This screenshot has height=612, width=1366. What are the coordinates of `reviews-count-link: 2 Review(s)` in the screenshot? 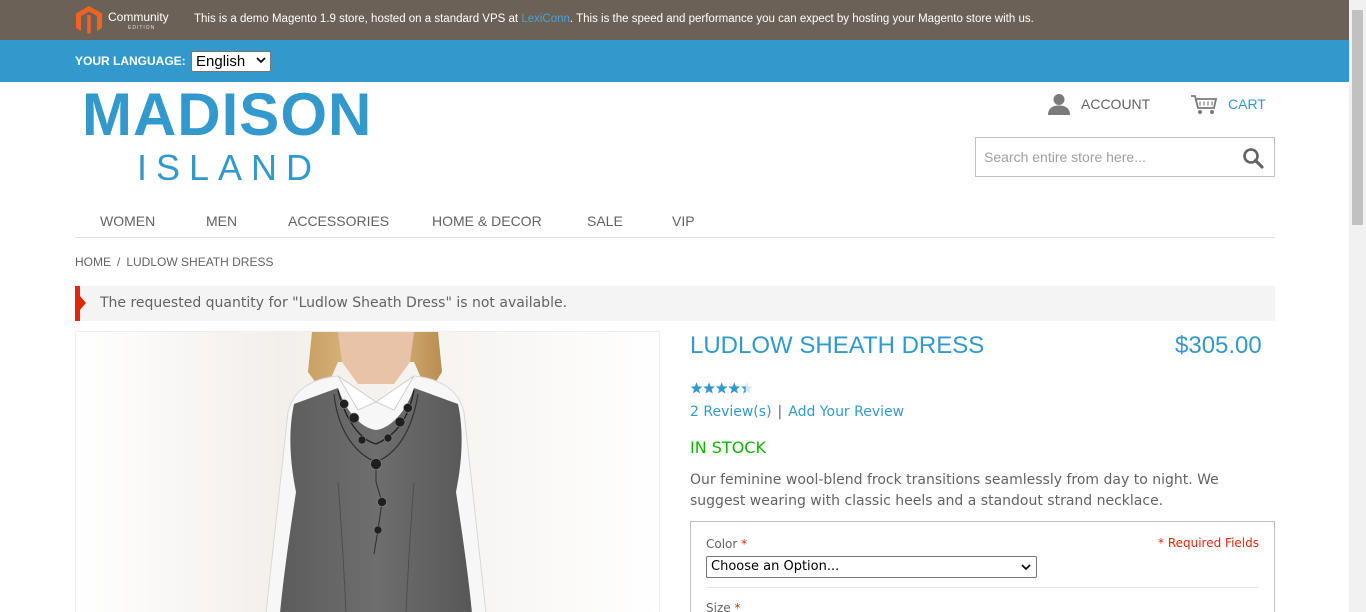 It's located at (731, 412).